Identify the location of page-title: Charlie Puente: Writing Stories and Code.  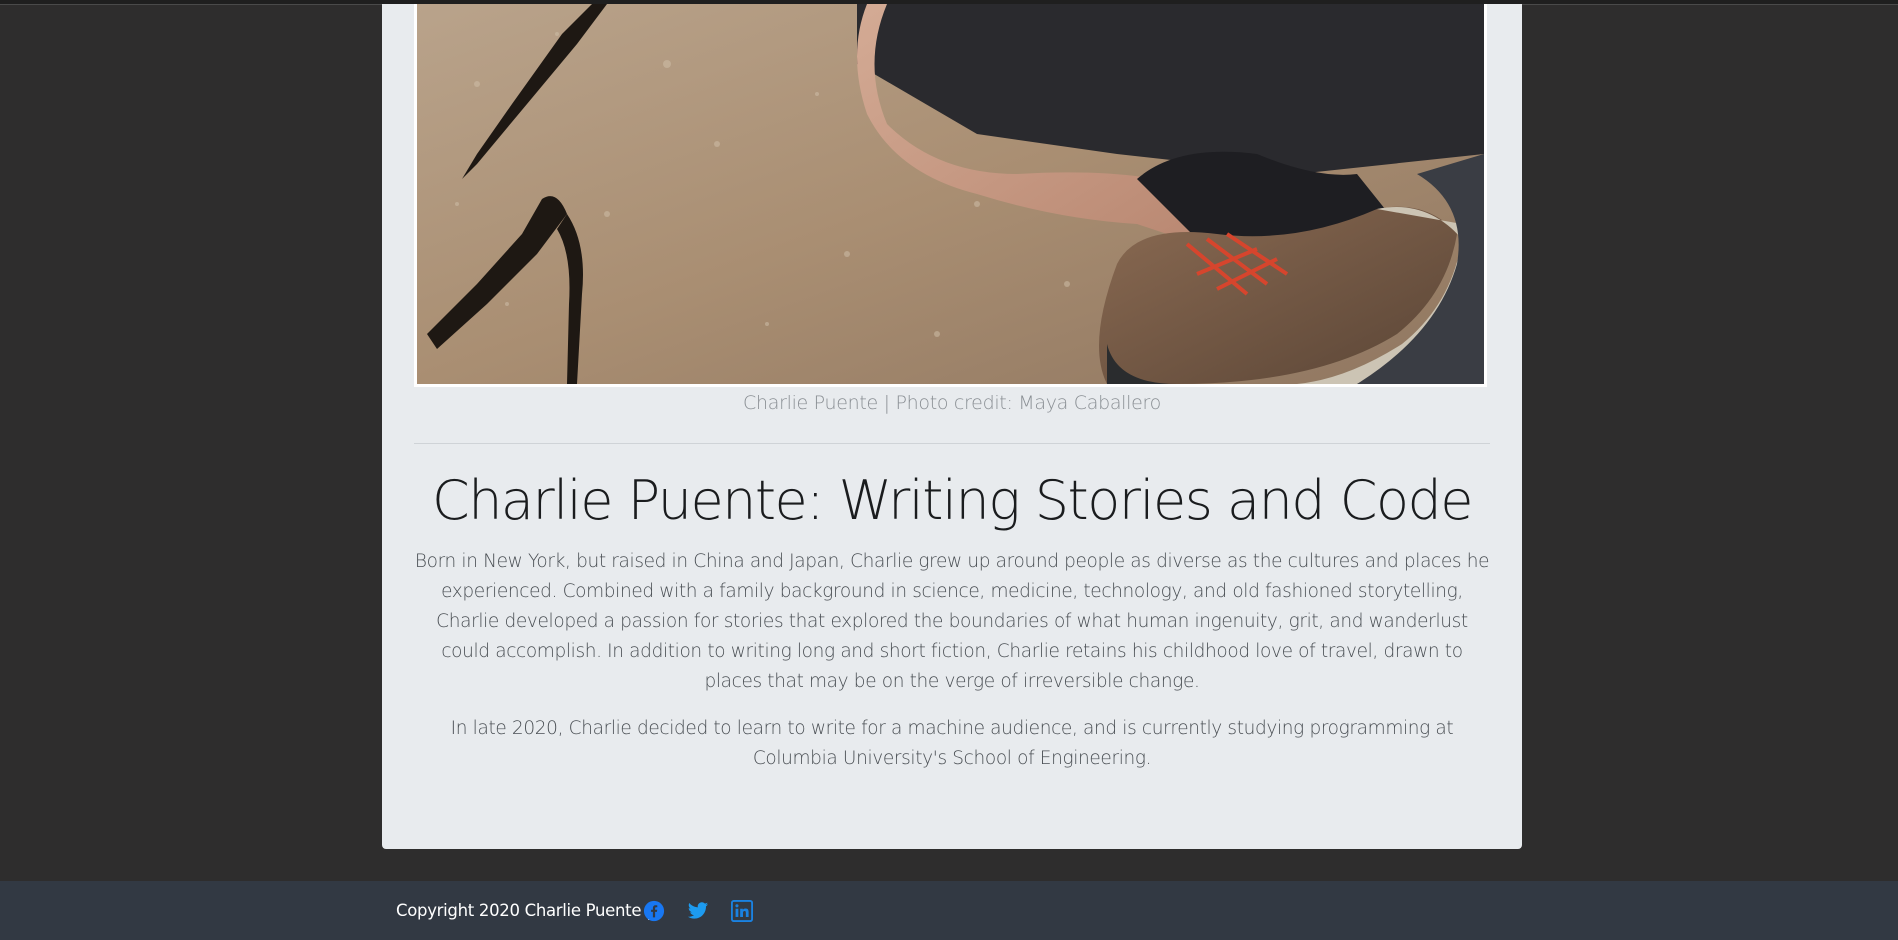
(952, 500).